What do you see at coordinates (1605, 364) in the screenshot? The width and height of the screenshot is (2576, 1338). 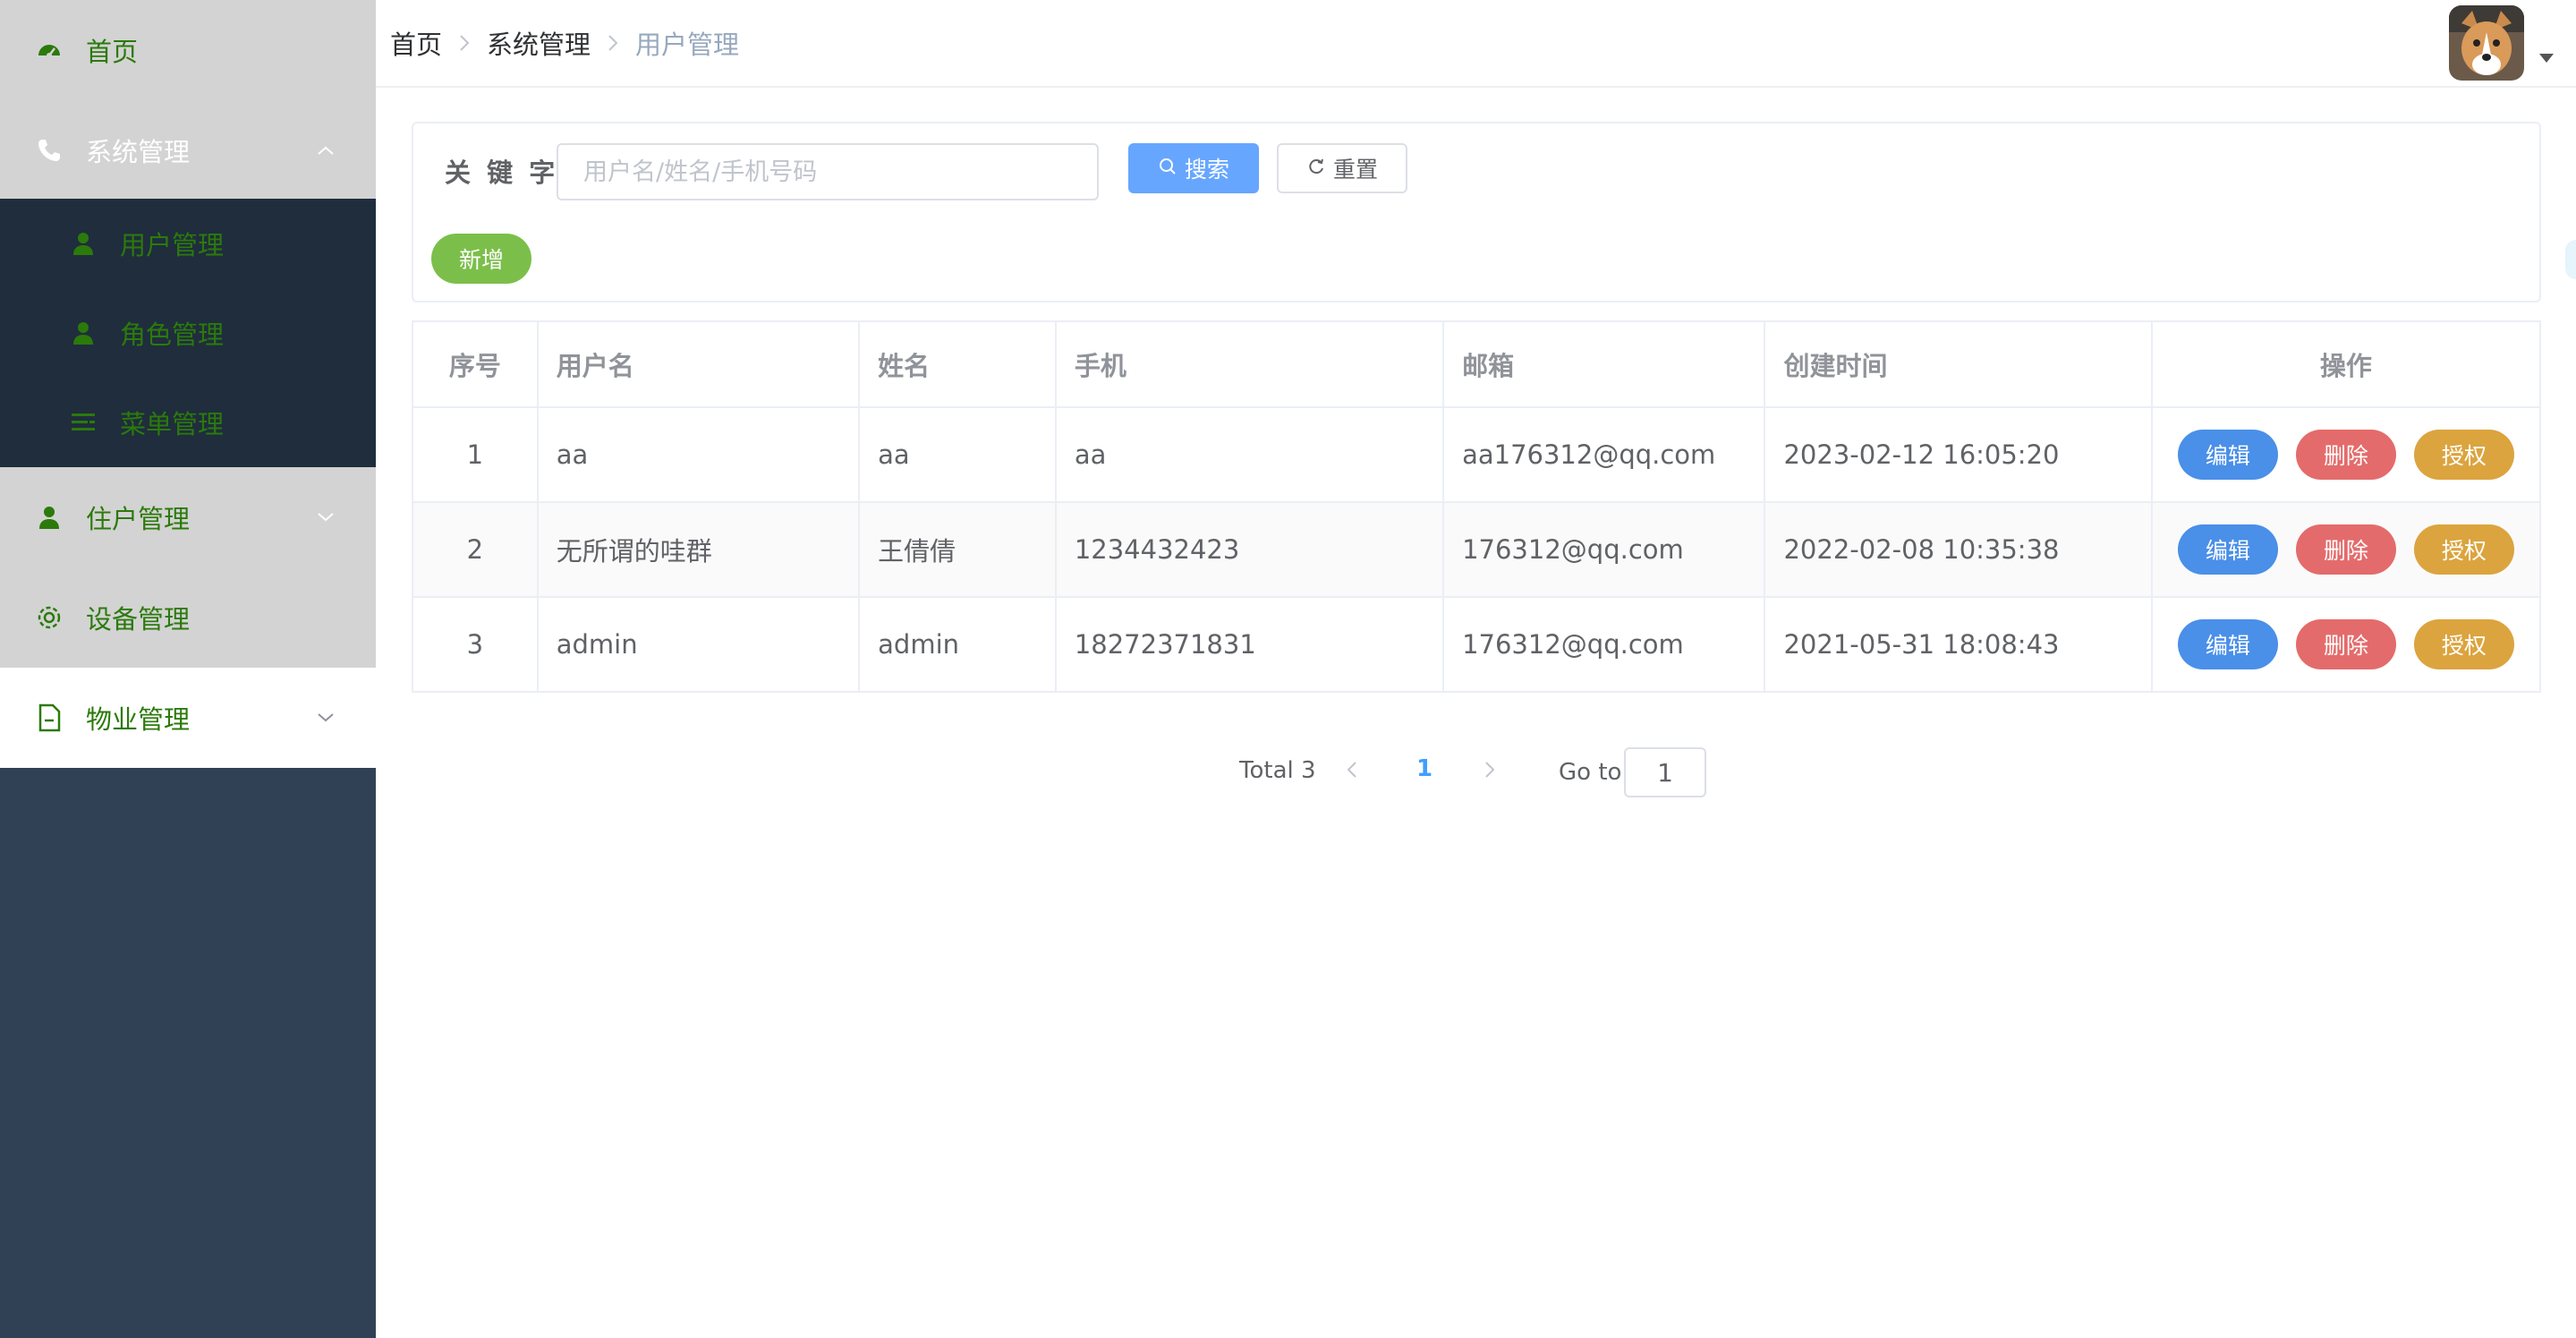 I see `column-header: 邮箱` at bounding box center [1605, 364].